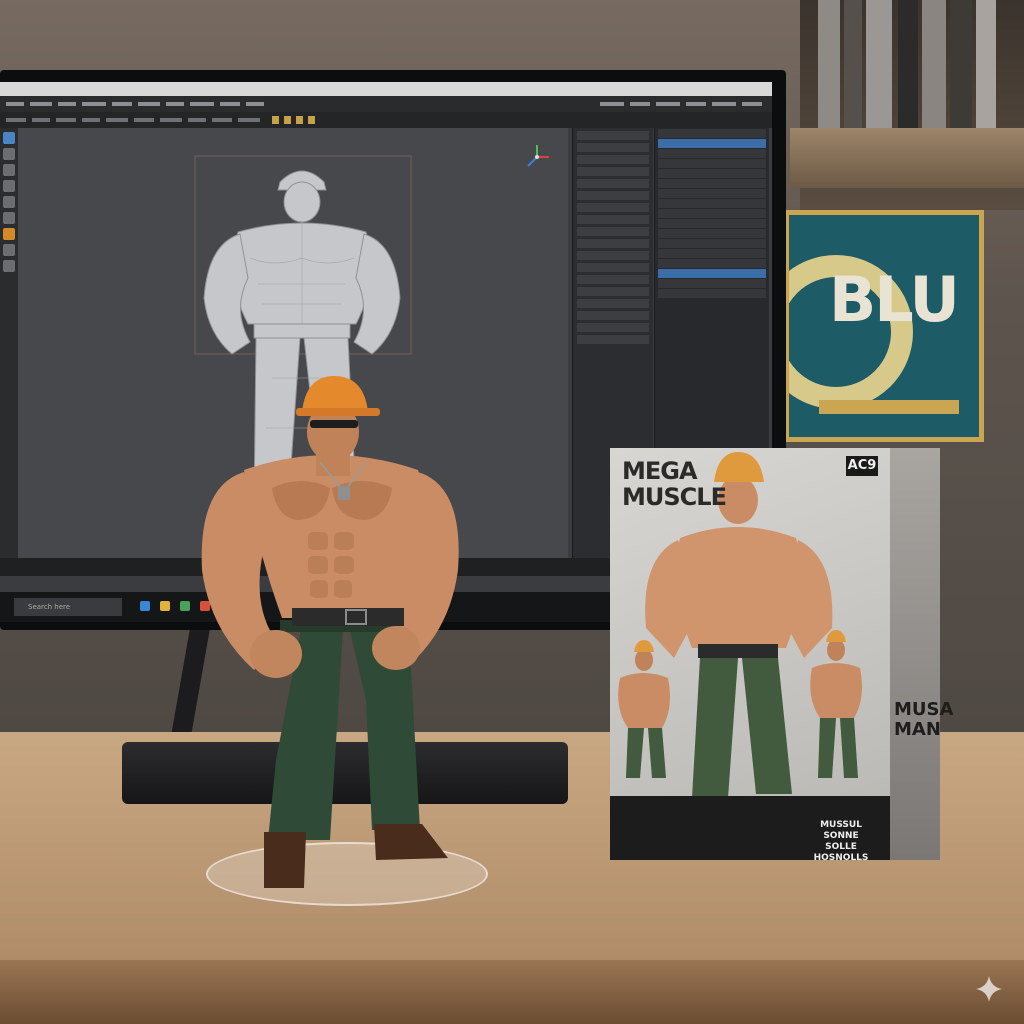  Describe the element at coordinates (989, 989) in the screenshot. I see `sparkle-icon` at that location.